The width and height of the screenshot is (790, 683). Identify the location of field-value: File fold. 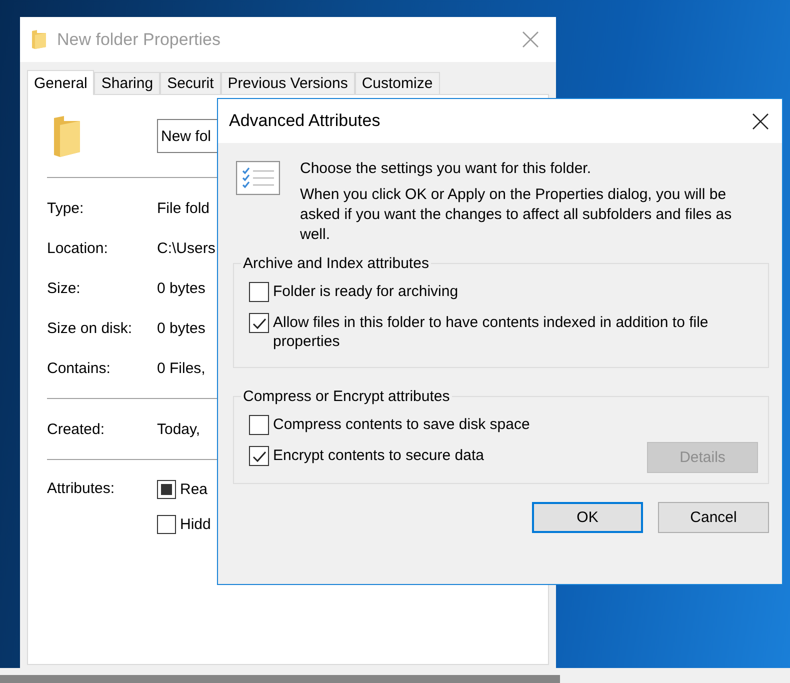
(183, 208).